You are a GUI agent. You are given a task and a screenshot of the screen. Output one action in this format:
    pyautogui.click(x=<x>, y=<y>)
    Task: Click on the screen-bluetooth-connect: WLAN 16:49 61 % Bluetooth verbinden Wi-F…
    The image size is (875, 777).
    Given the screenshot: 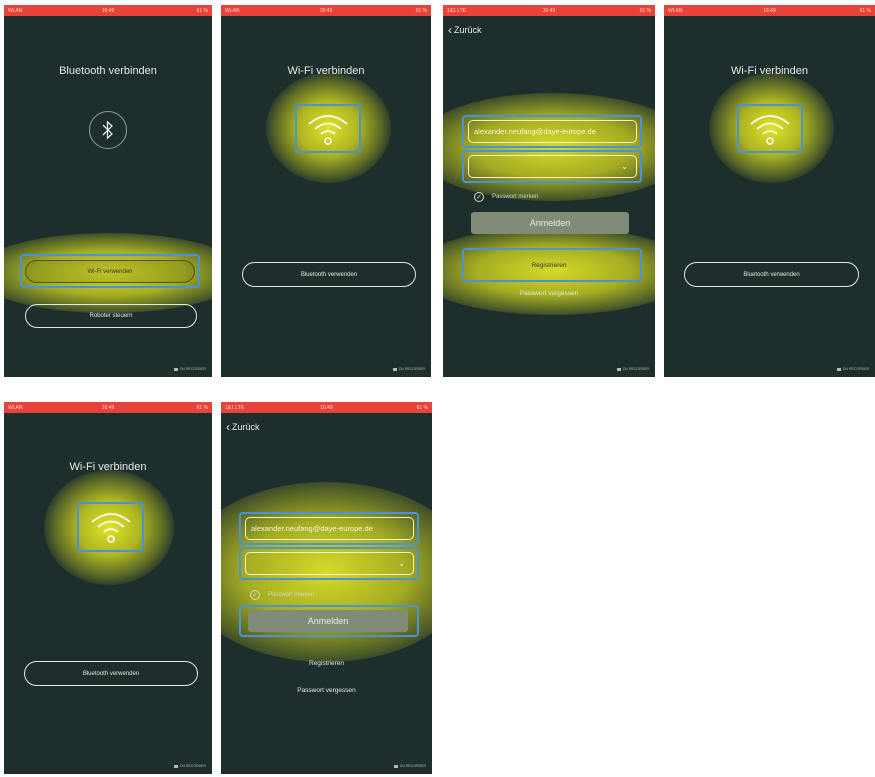 What is the action you would take?
    pyautogui.click(x=108, y=191)
    